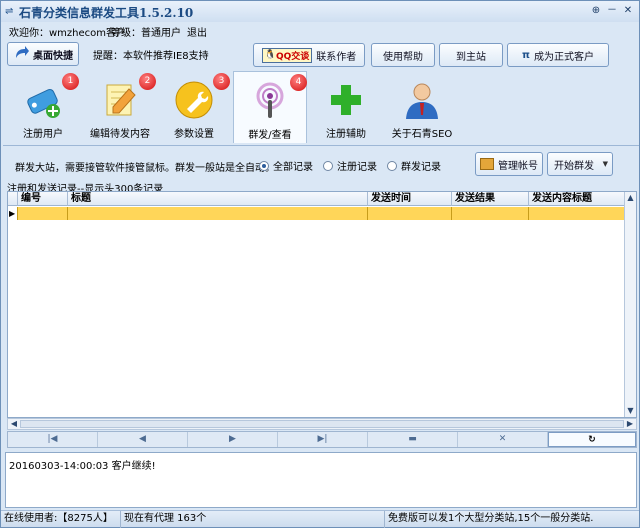 The image size is (640, 528). I want to click on tag-add-icon, so click(43, 100).